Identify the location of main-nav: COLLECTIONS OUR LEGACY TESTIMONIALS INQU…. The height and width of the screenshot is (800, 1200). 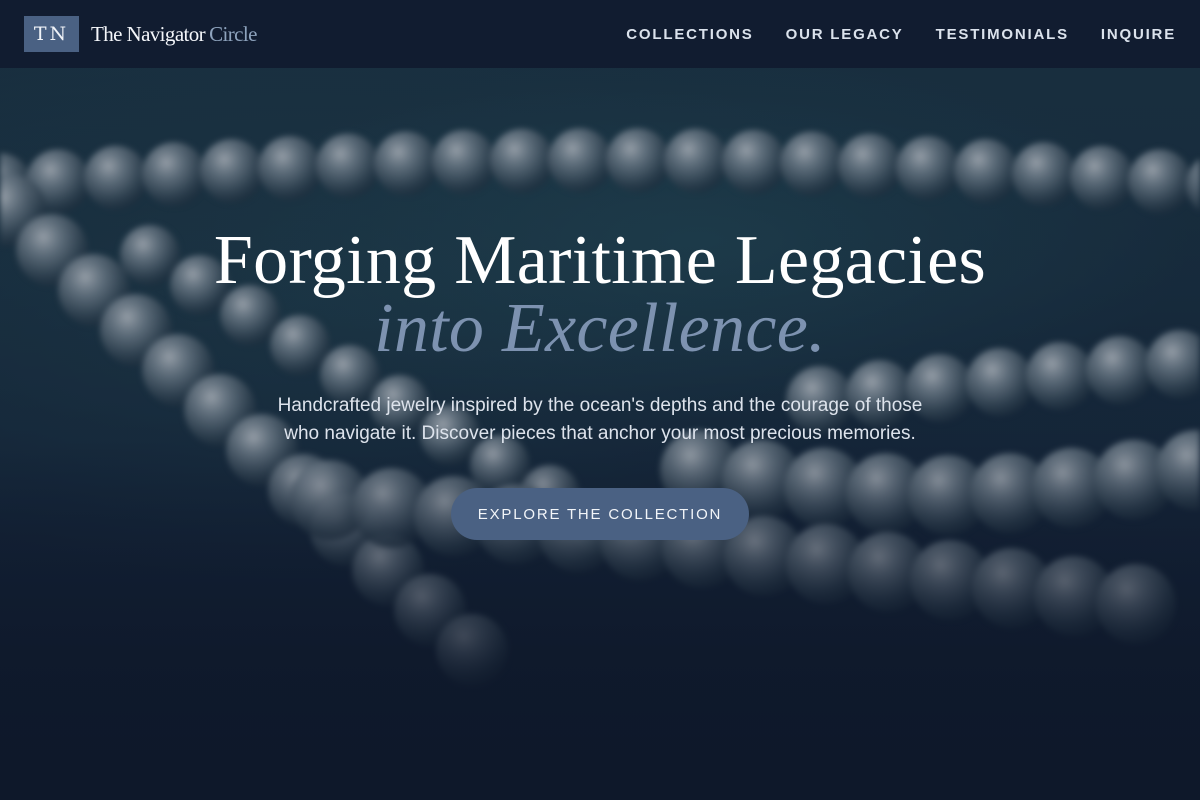
(901, 34).